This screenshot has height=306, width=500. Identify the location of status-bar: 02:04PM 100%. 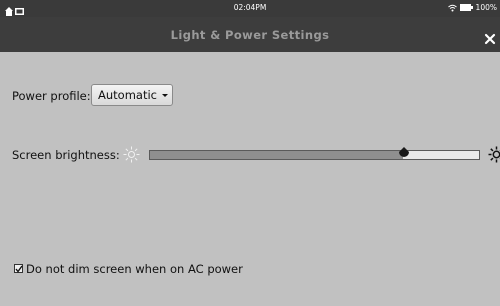
(250, 8).